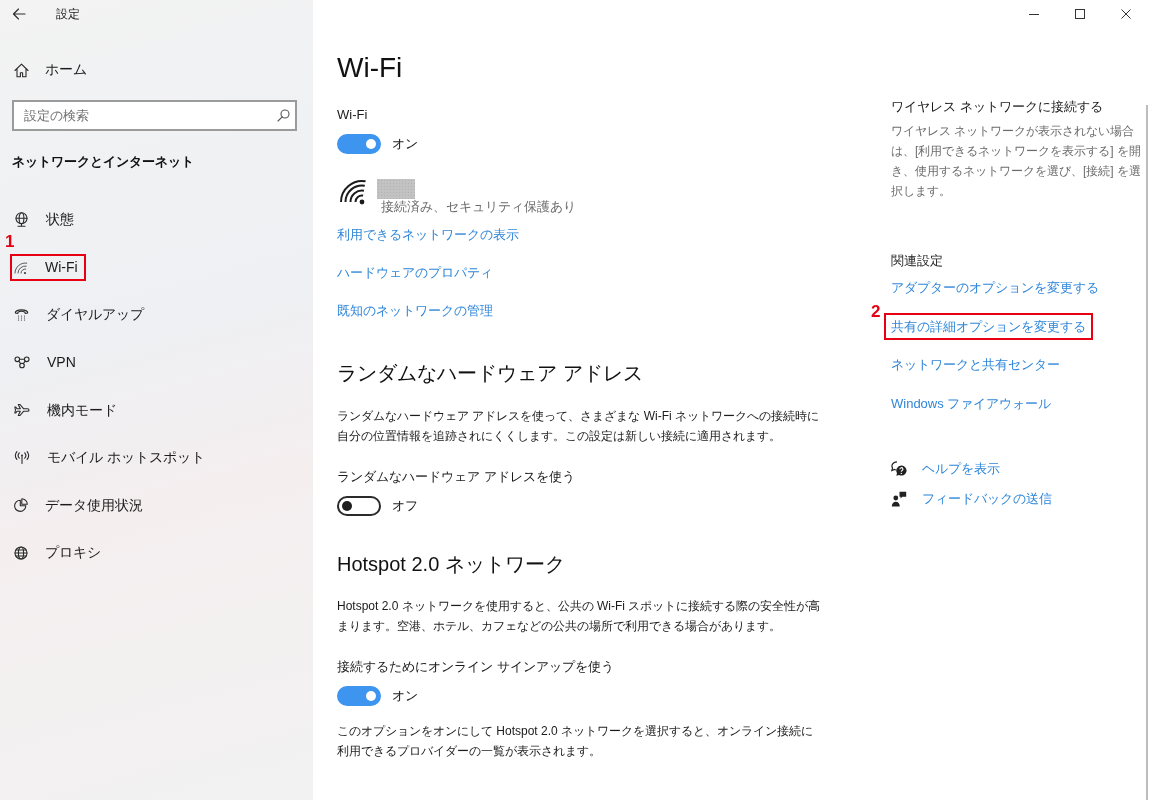 The image size is (1149, 800). I want to click on help-icon, so click(899, 468).